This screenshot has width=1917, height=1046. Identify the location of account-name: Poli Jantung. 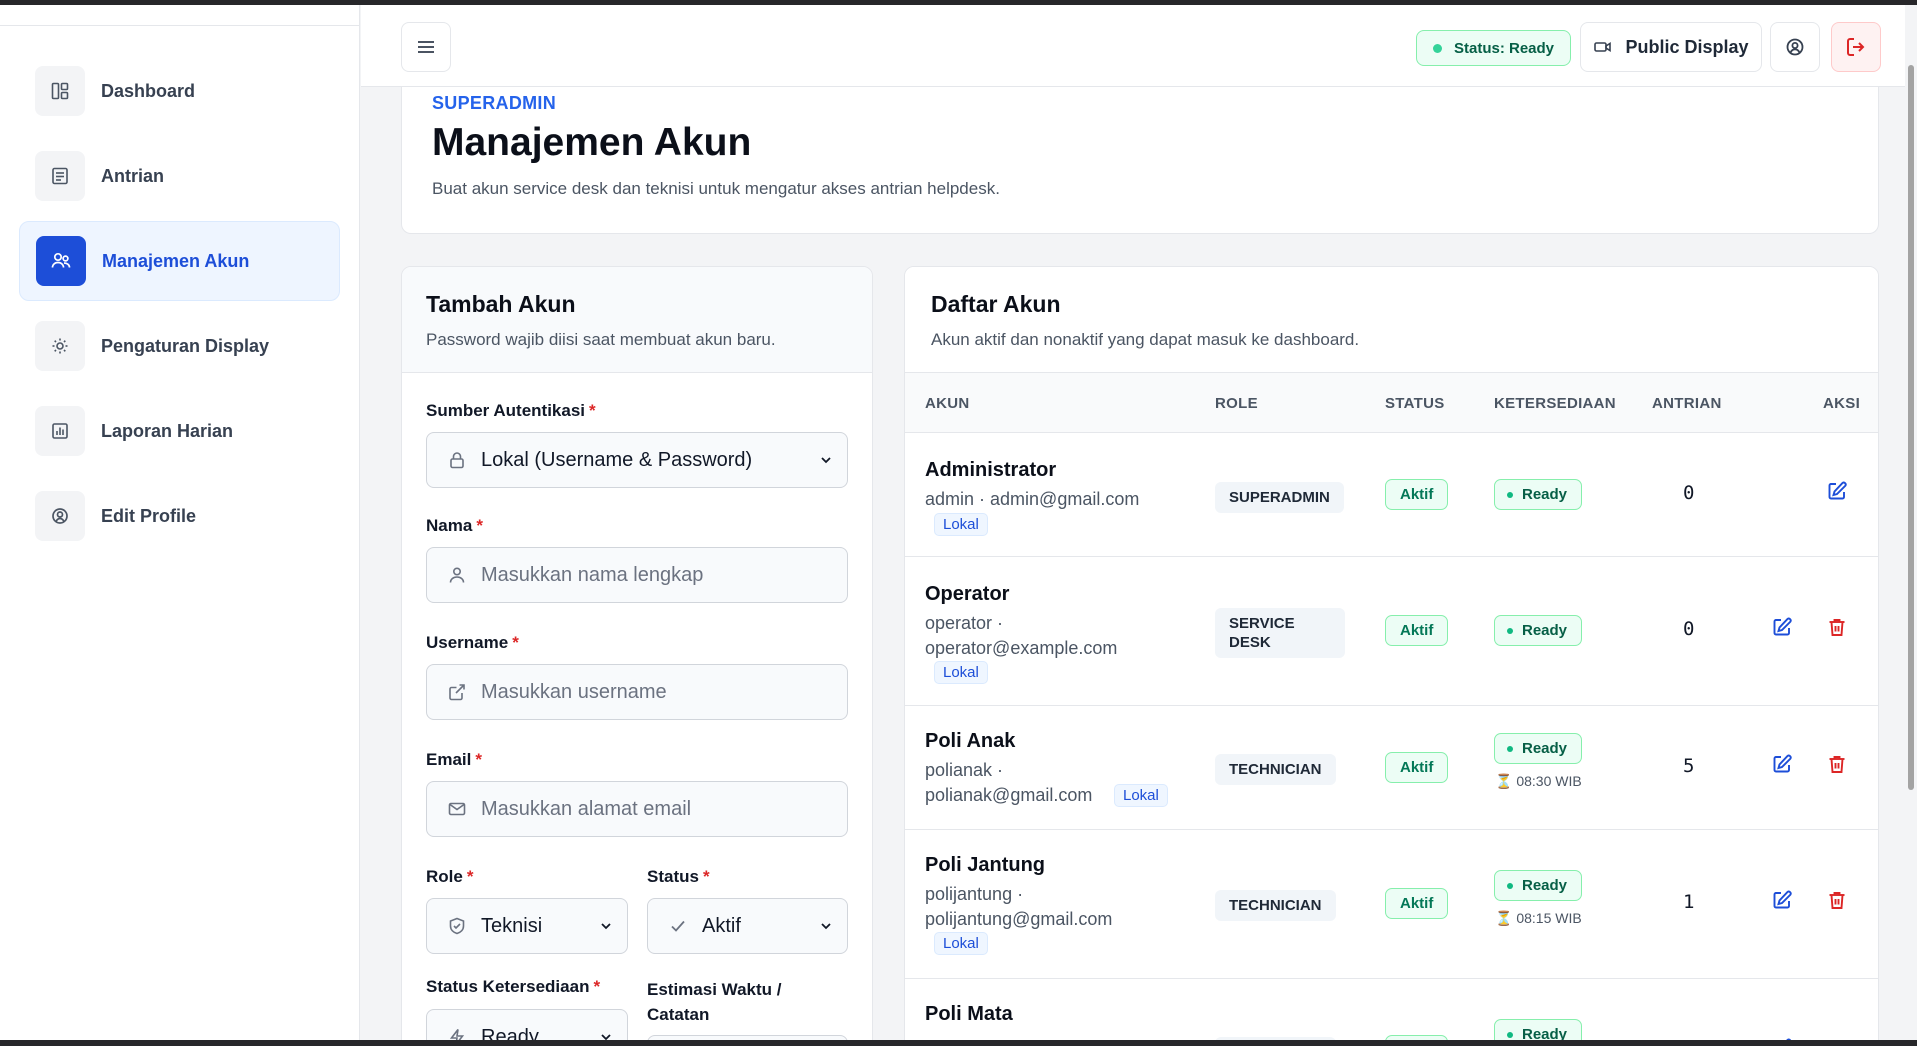
(985, 865).